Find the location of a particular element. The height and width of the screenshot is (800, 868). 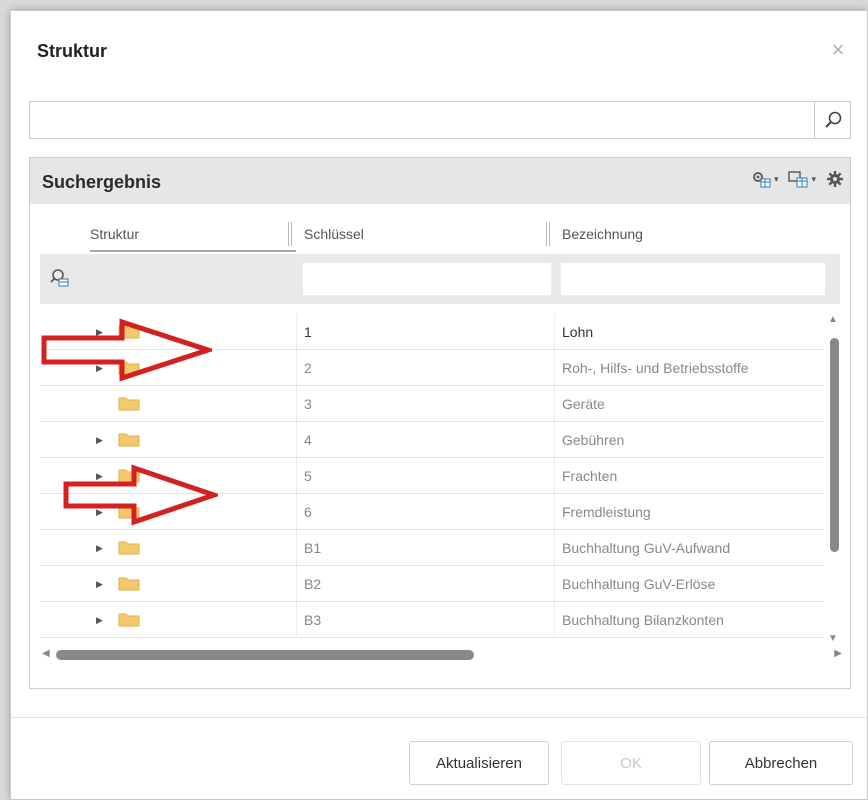

row-key: 6 is located at coordinates (308, 512).